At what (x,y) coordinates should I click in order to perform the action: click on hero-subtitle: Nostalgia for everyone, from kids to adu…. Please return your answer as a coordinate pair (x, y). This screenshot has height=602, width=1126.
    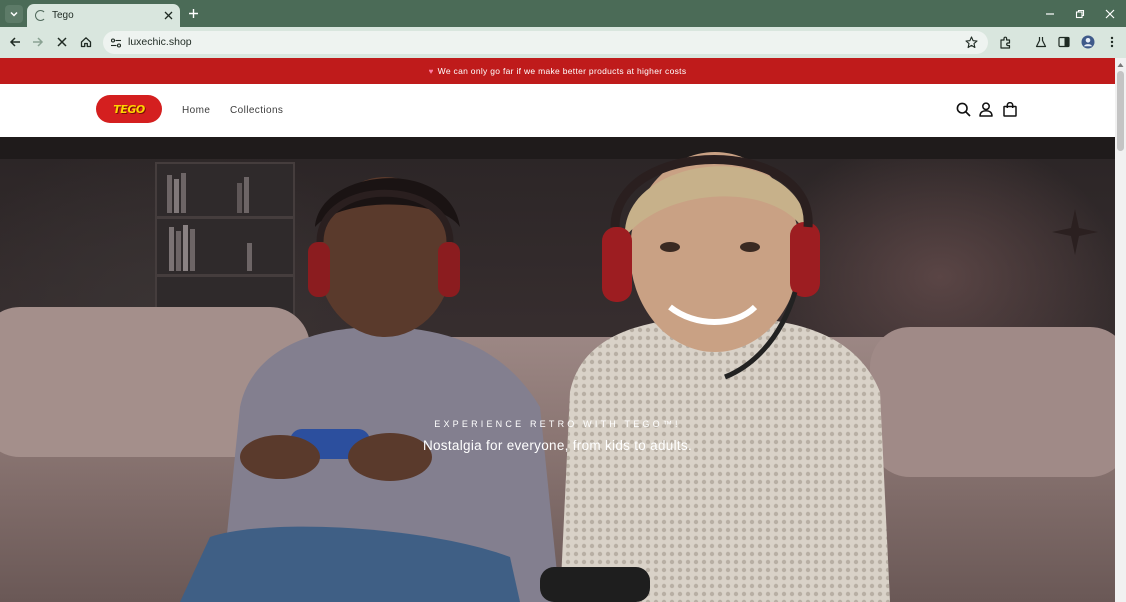
    Looking at the image, I should click on (557, 445).